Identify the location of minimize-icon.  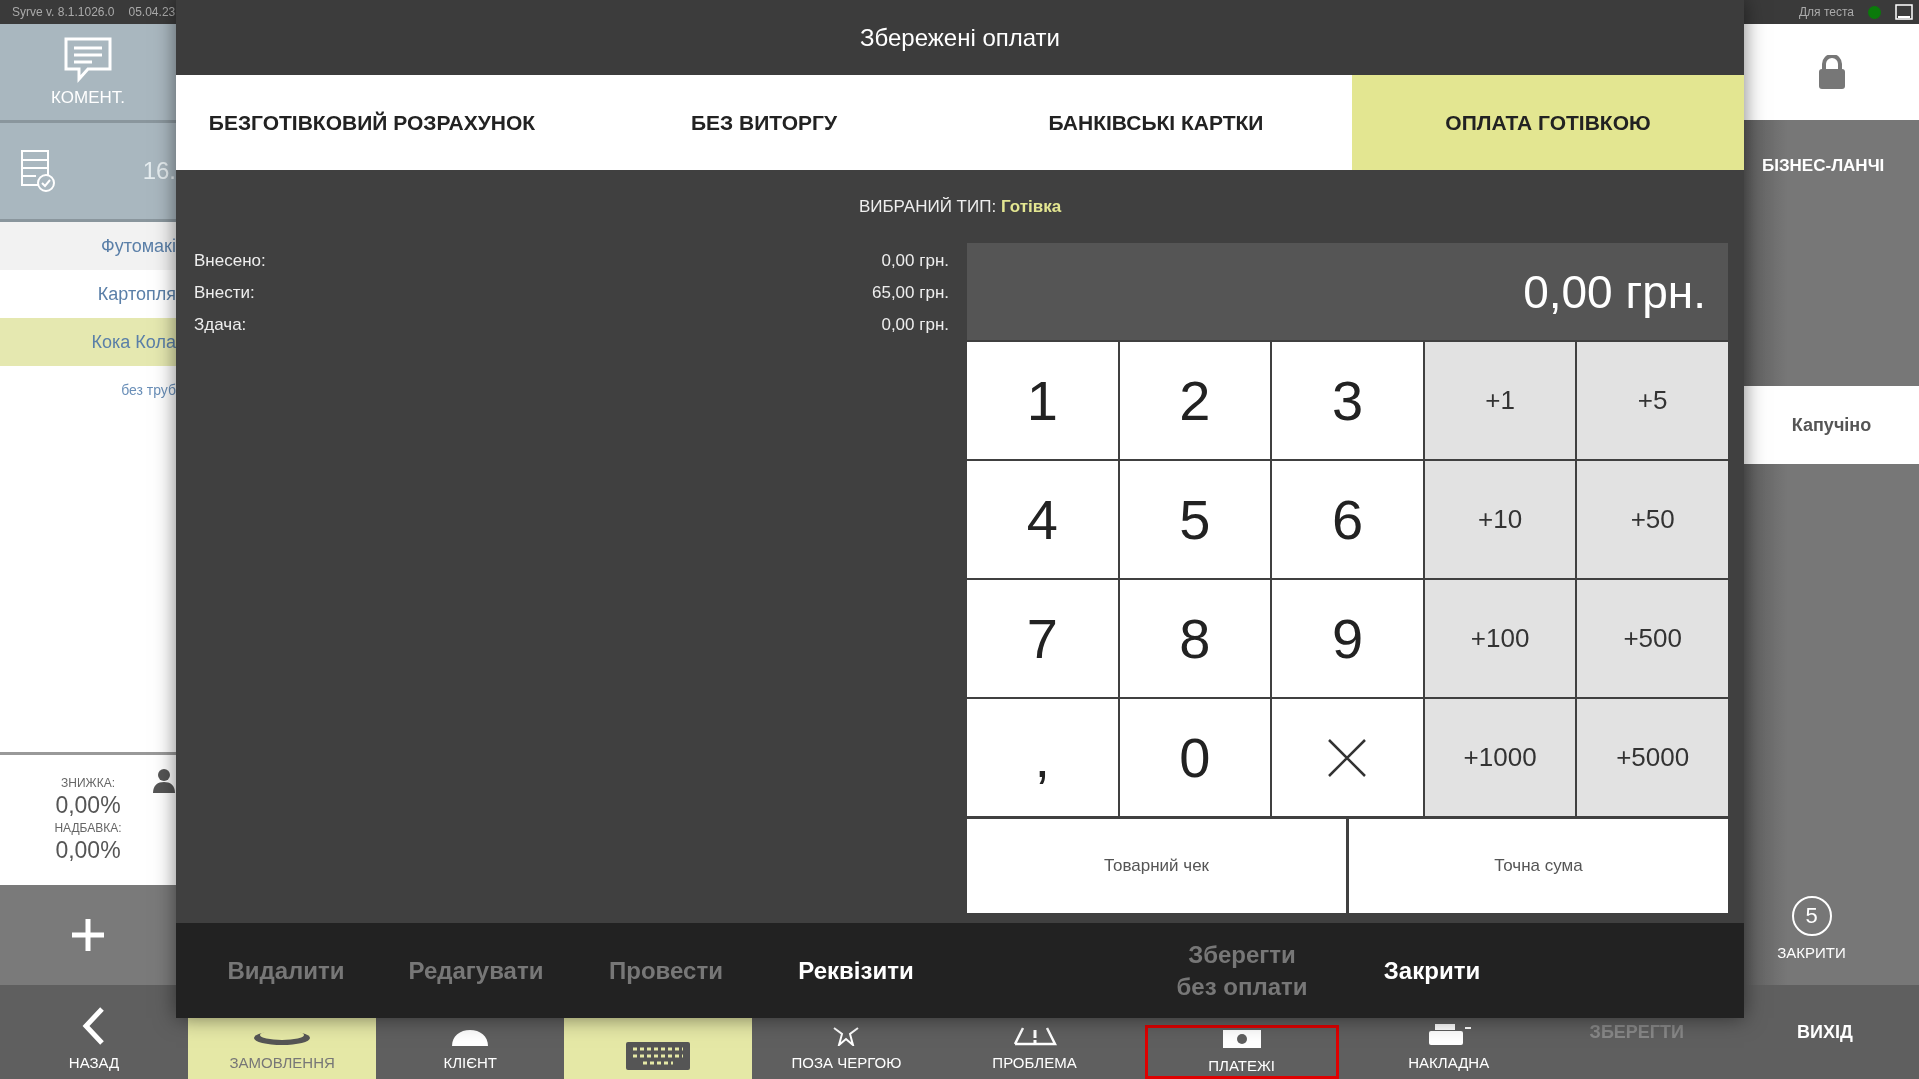
(1904, 12).